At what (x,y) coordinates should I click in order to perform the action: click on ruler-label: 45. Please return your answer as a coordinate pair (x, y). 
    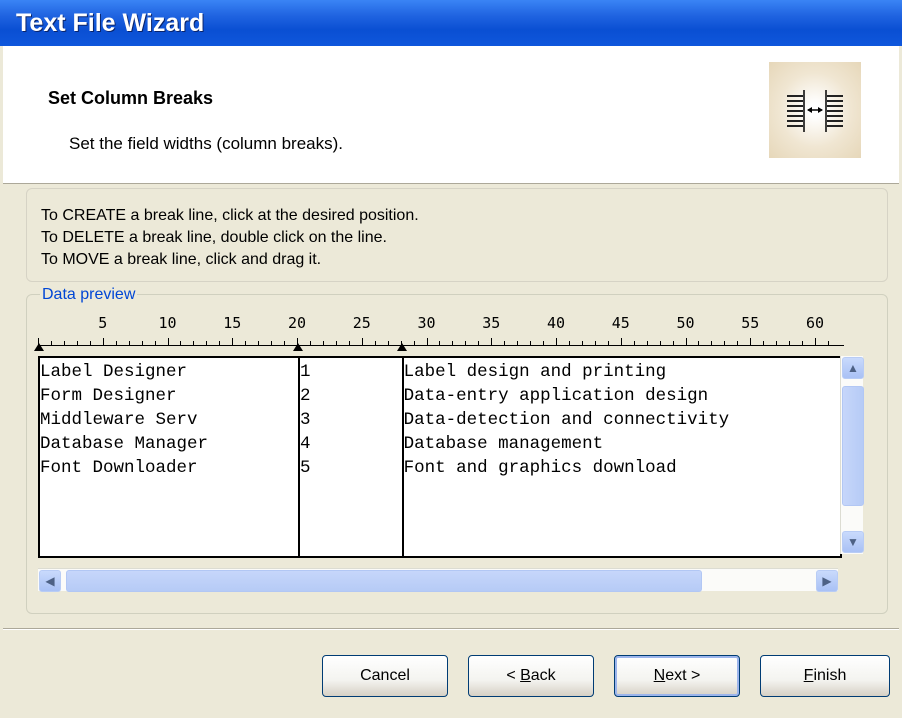
    Looking at the image, I should click on (620, 323).